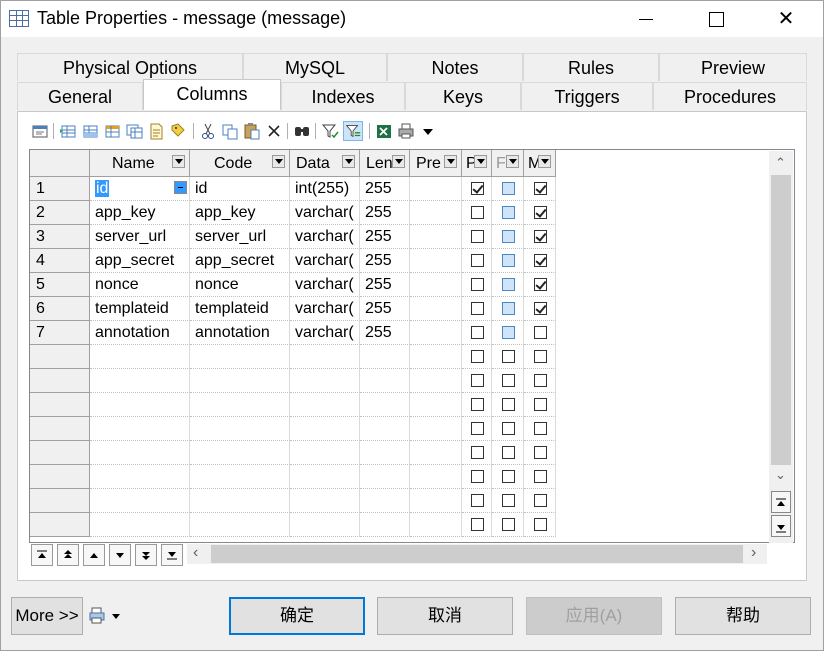  Describe the element at coordinates (428, 131) in the screenshot. I see `dropdown-arrow-icon` at that location.